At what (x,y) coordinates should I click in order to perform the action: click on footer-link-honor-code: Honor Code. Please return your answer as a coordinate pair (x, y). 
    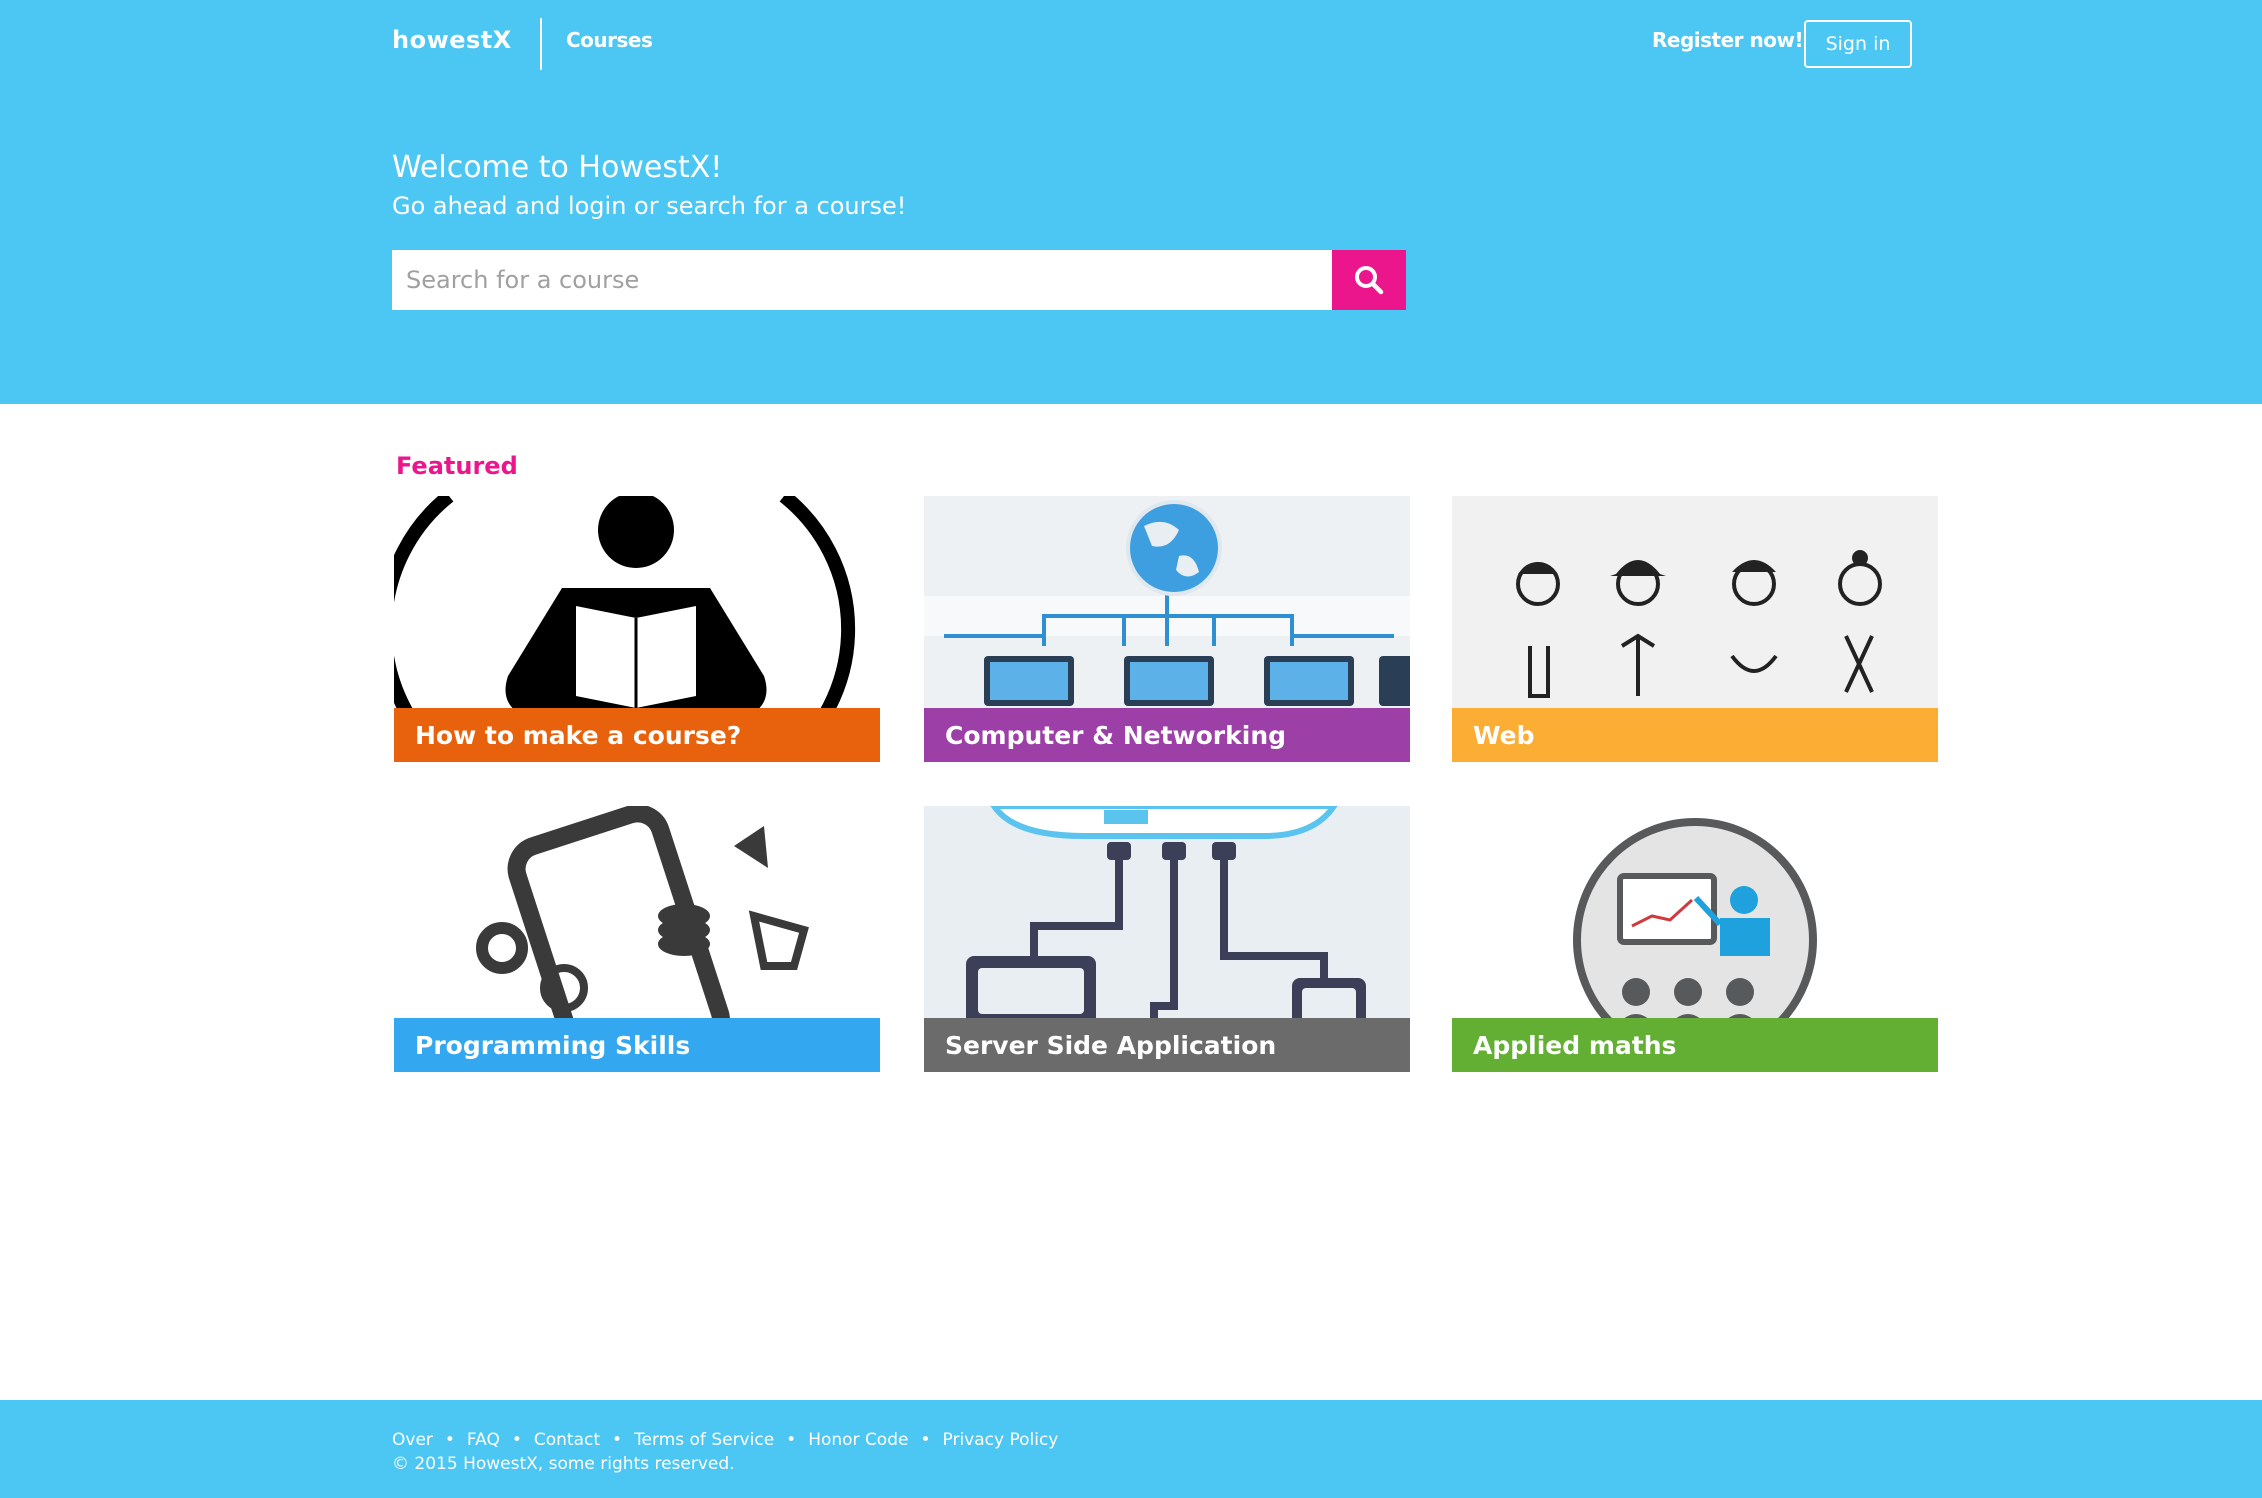
    Looking at the image, I should click on (858, 1440).